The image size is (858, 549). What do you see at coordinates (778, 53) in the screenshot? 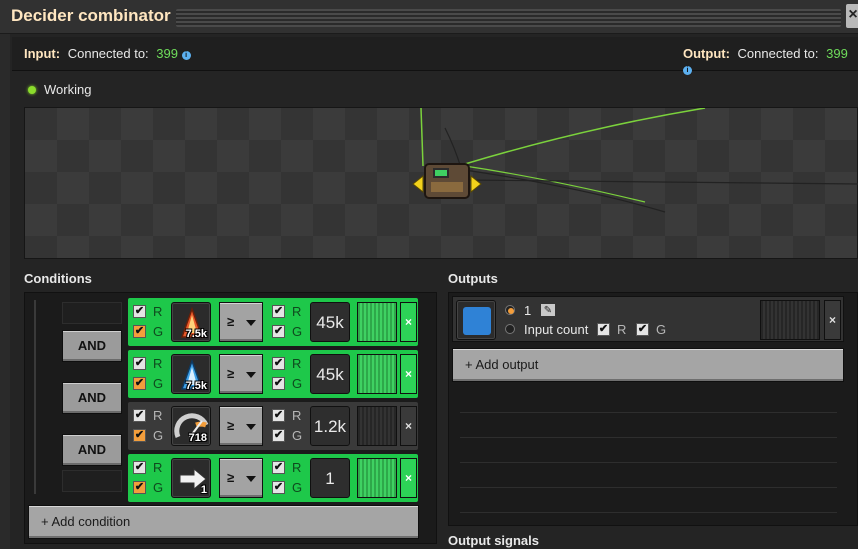
I see `output-connected-label: Connected to:` at bounding box center [778, 53].